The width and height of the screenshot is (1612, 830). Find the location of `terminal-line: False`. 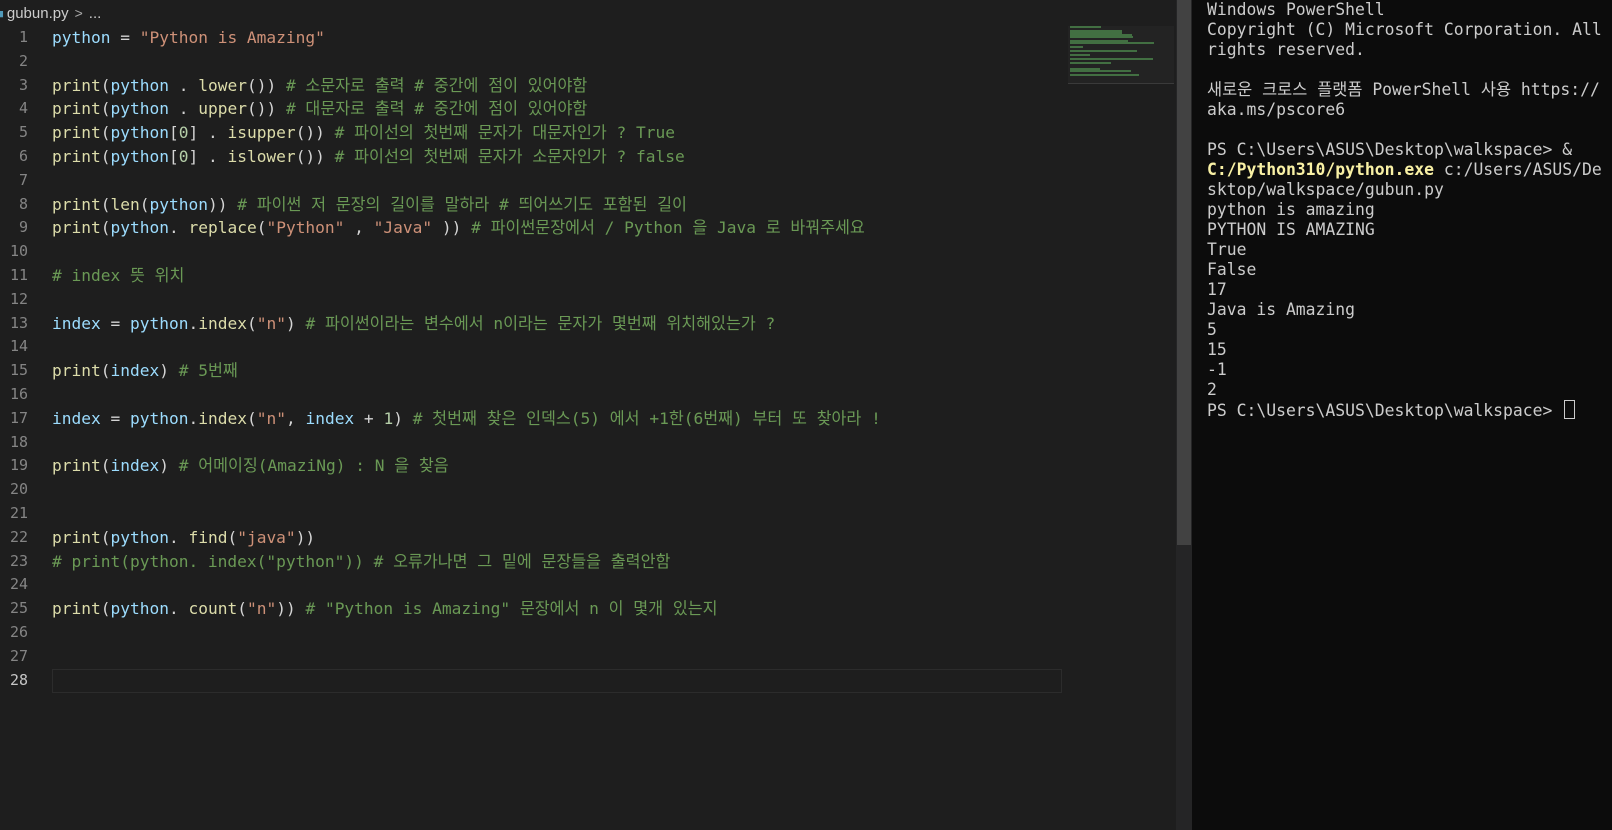

terminal-line: False is located at coordinates (1407, 270).